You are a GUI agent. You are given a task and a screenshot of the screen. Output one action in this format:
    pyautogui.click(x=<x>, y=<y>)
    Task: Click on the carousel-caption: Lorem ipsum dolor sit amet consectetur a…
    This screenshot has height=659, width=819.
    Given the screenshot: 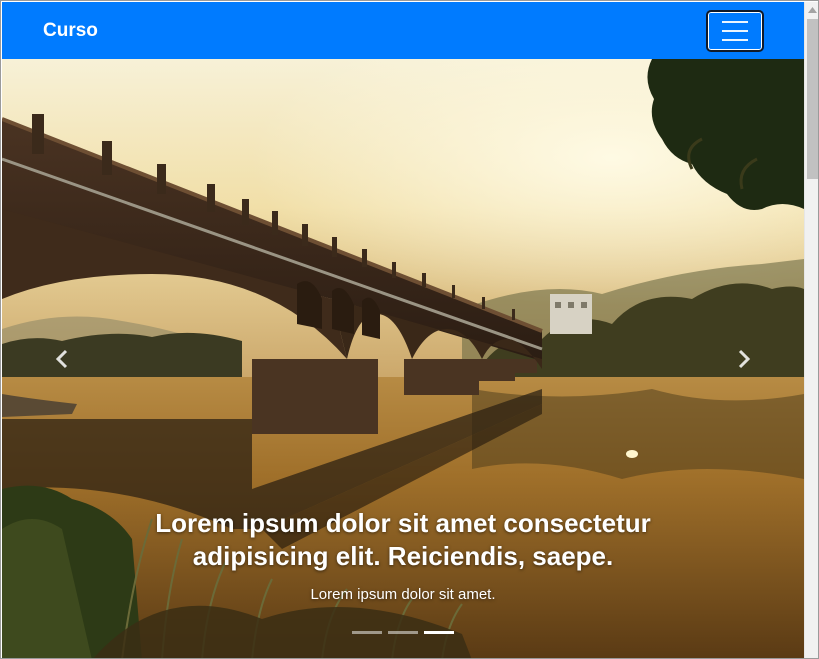 What is the action you would take?
    pyautogui.click(x=403, y=555)
    